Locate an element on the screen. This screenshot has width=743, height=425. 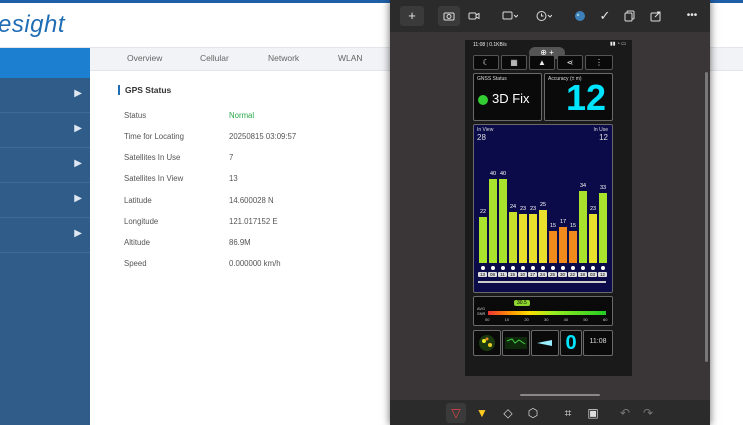
accuracy-value: 12 is located at coordinates (585, 97).